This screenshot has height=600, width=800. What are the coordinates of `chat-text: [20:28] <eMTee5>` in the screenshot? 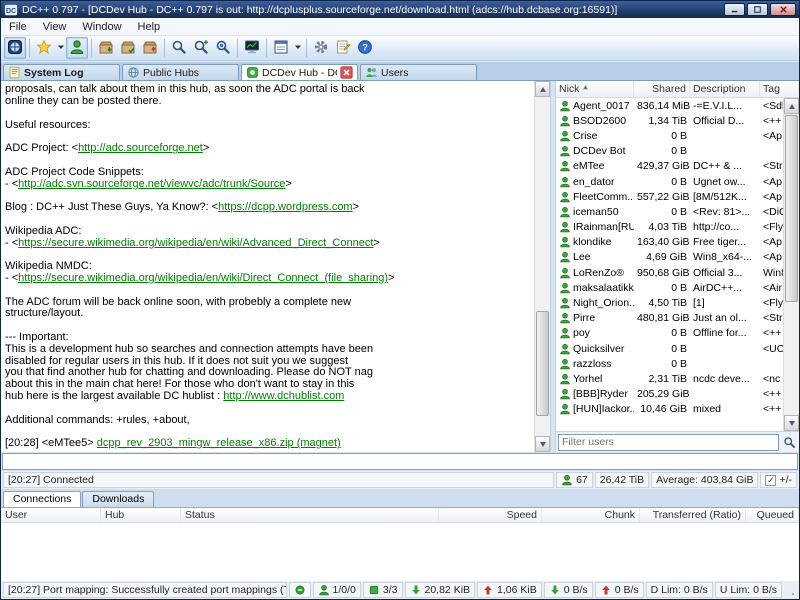 It's located at (51, 444).